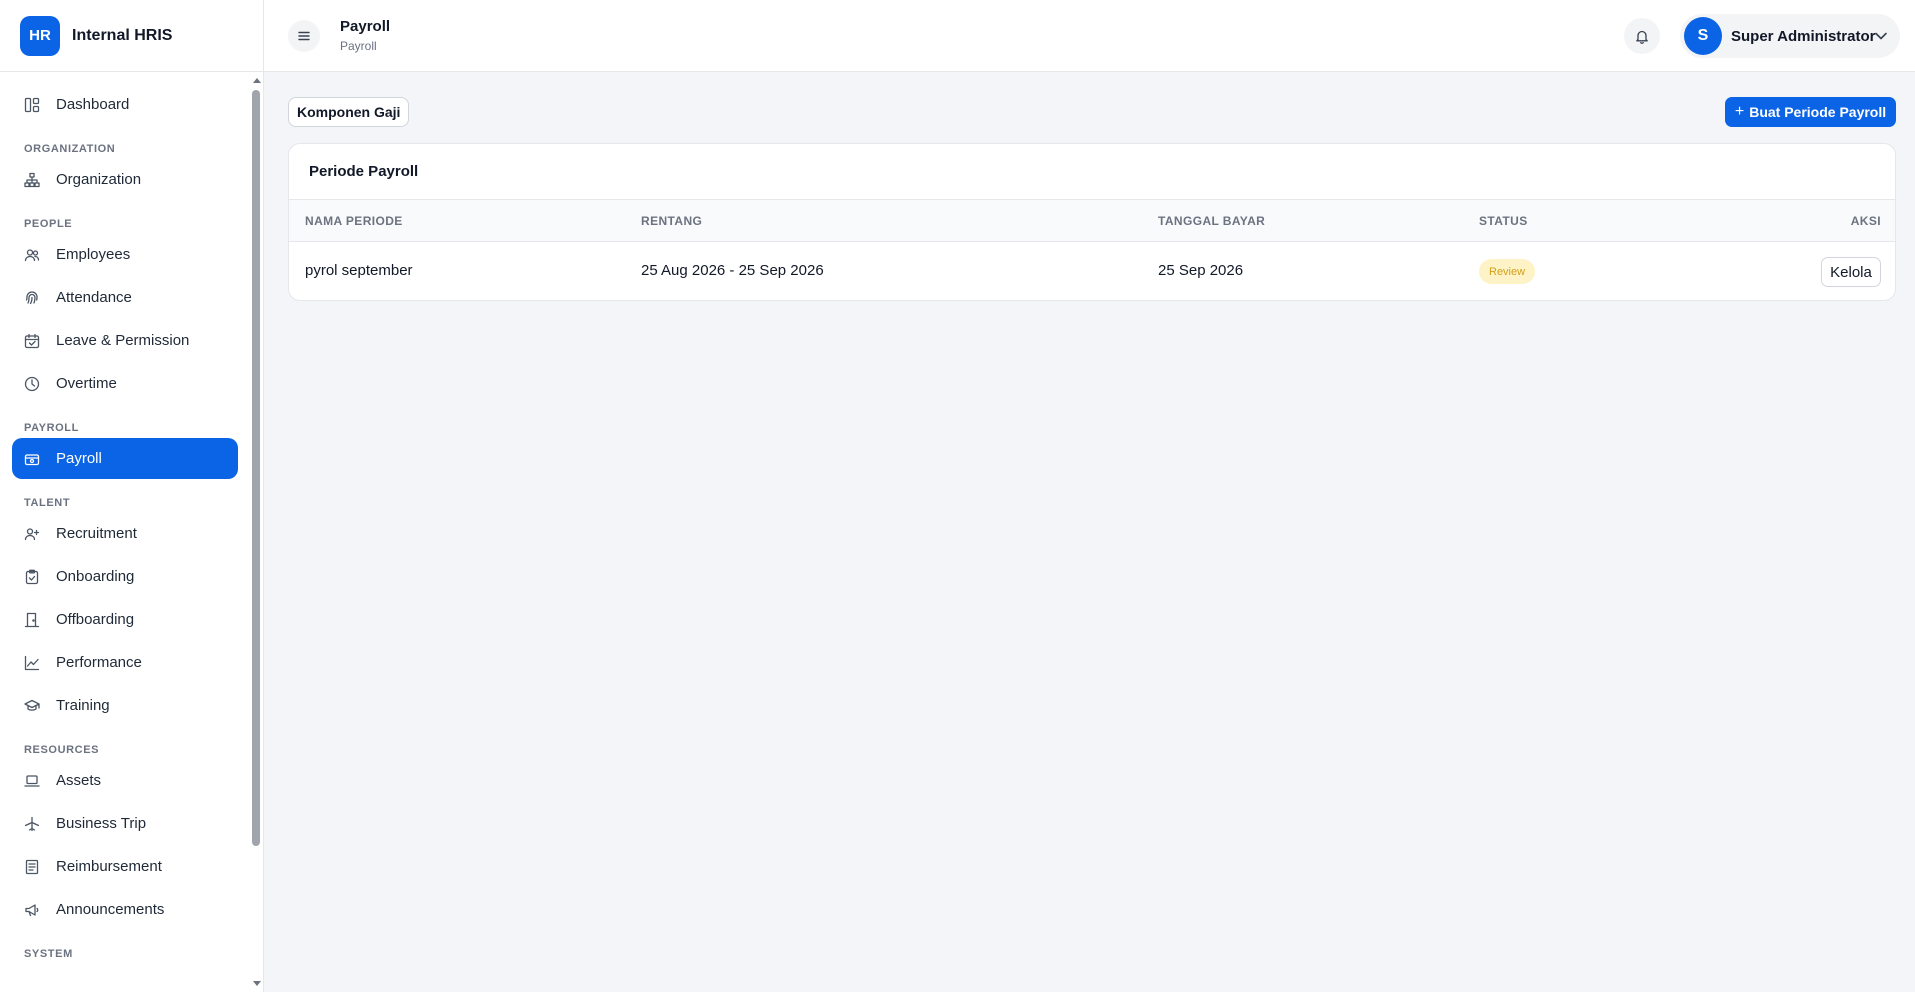  I want to click on sidebar-item-dashboard: Dashboard, so click(125, 104).